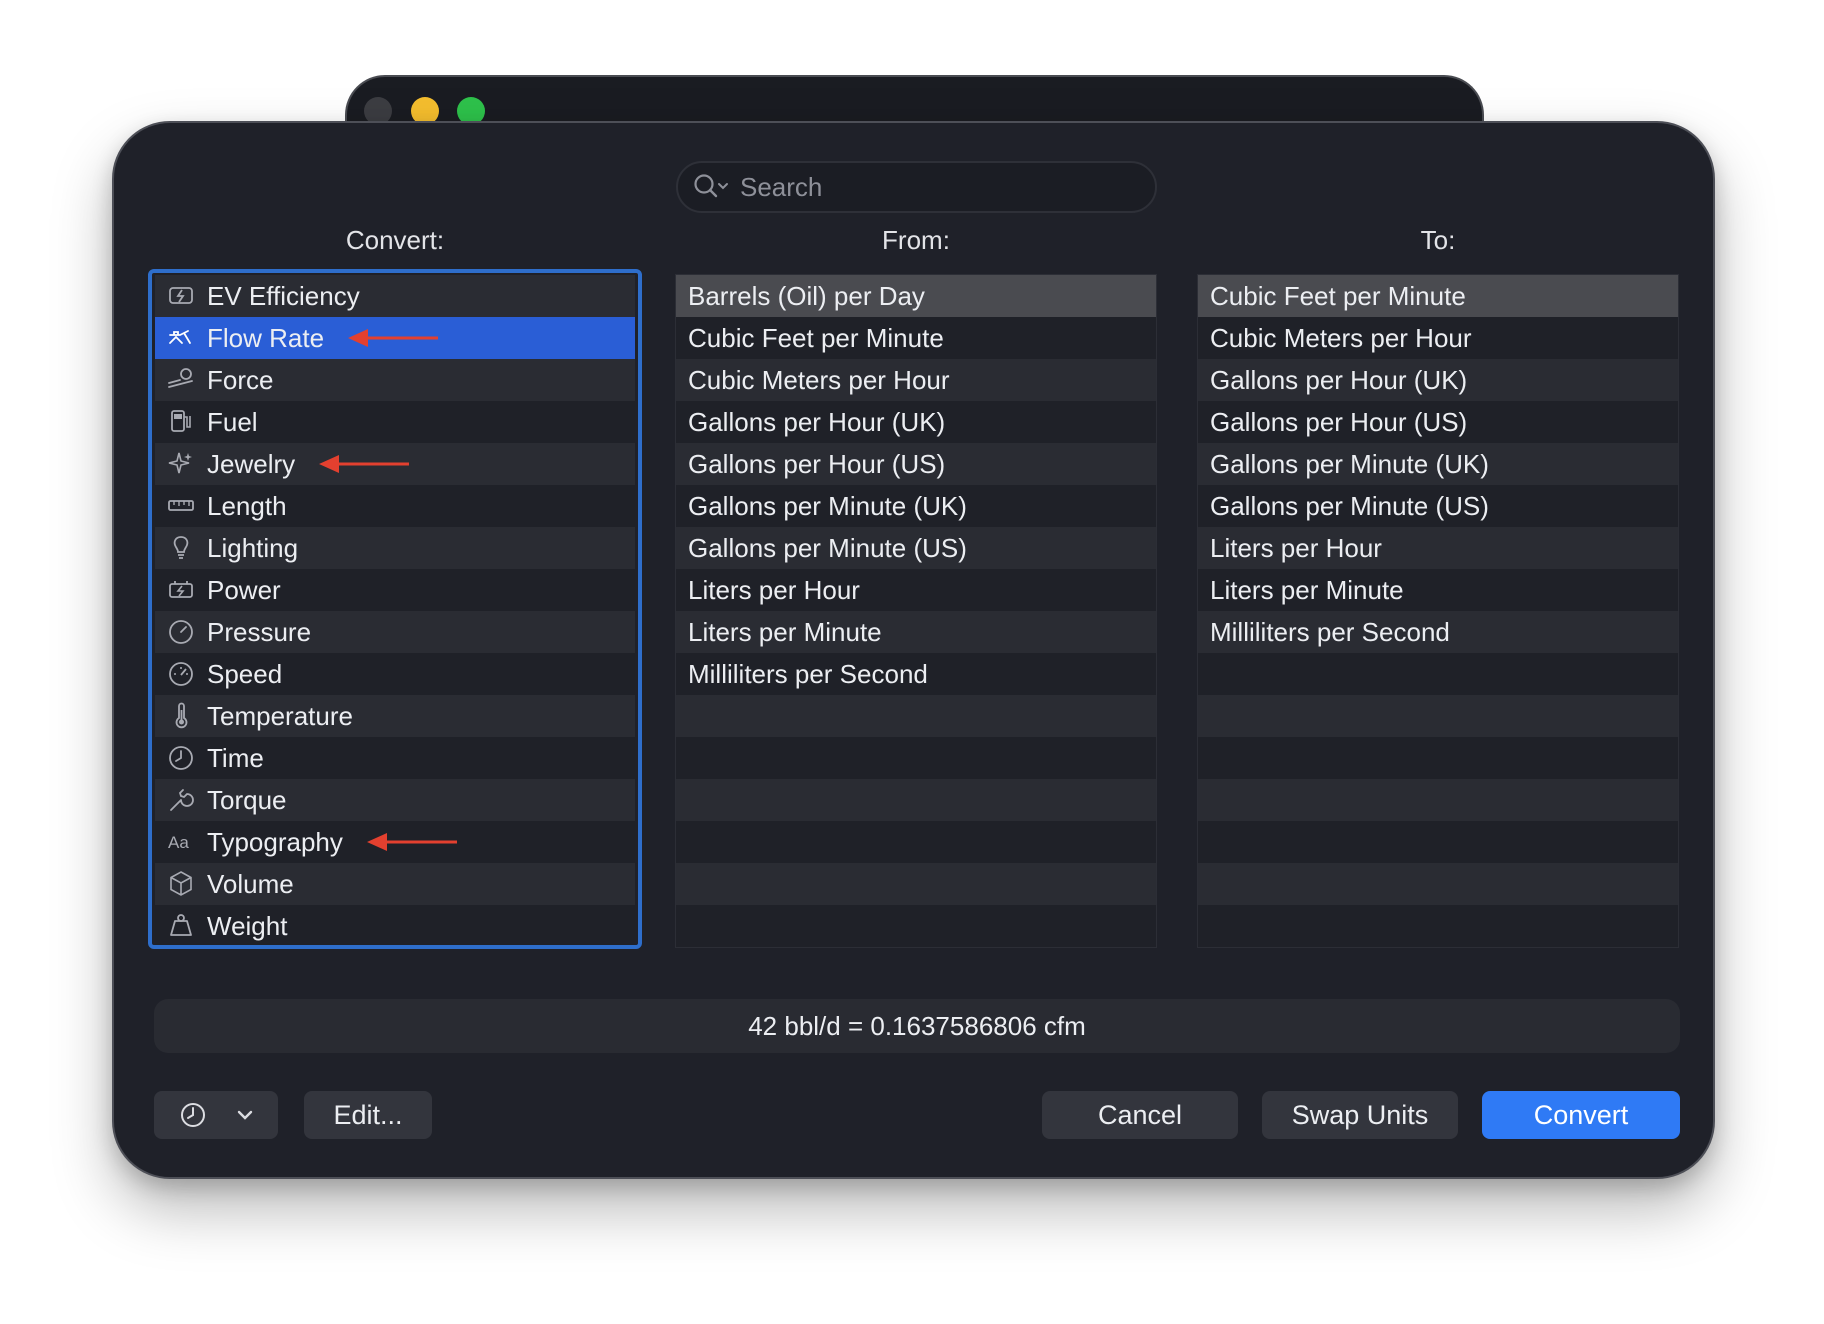  I want to click on conversion-result: 42 bbl/d = 0.1637586806 cfm, so click(917, 1026).